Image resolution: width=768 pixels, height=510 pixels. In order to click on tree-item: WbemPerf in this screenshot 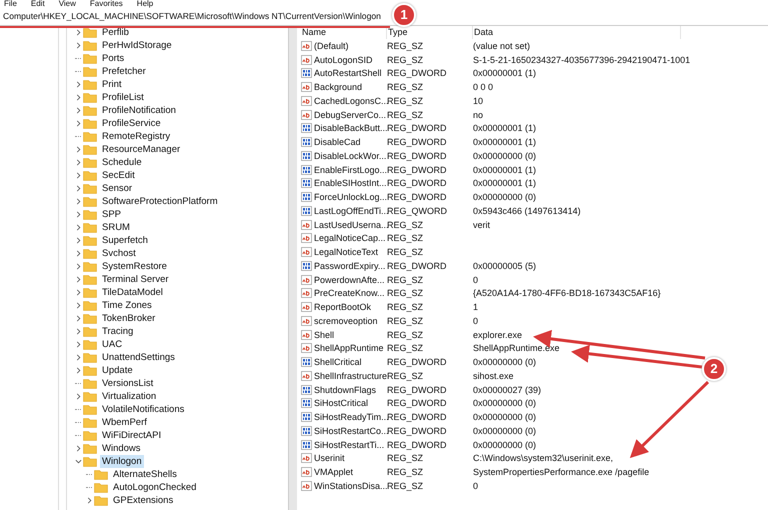, I will do `click(124, 422)`.